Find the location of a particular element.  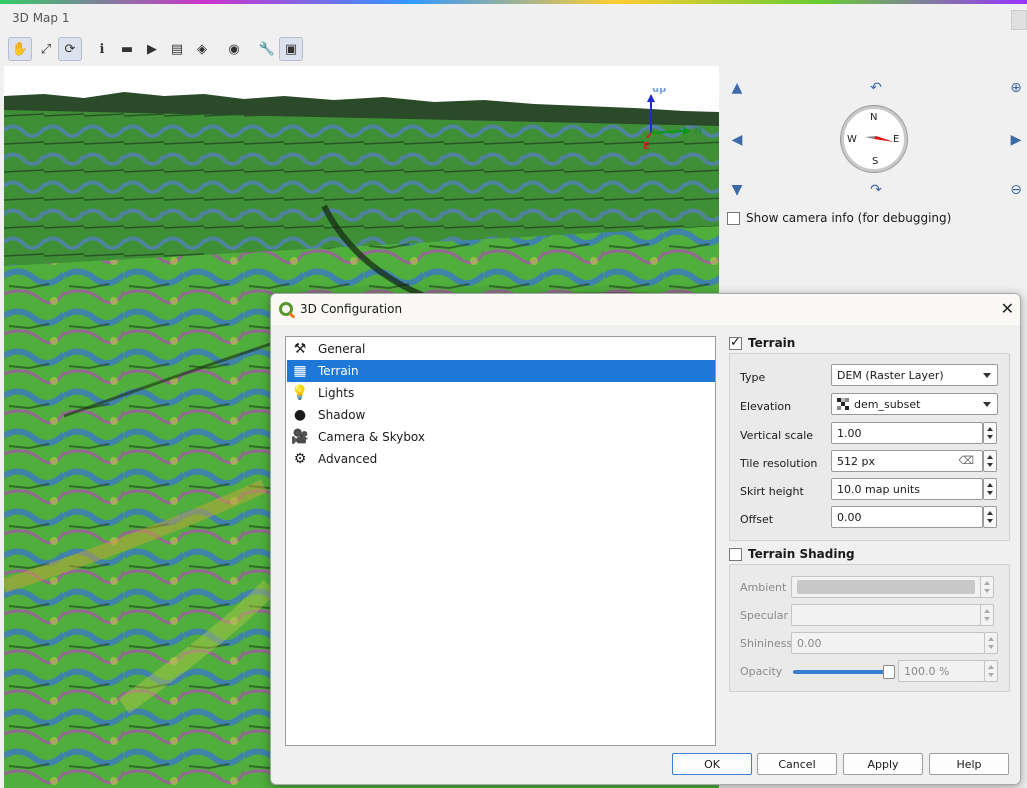

measure-icon: ▬ is located at coordinates (127, 49).